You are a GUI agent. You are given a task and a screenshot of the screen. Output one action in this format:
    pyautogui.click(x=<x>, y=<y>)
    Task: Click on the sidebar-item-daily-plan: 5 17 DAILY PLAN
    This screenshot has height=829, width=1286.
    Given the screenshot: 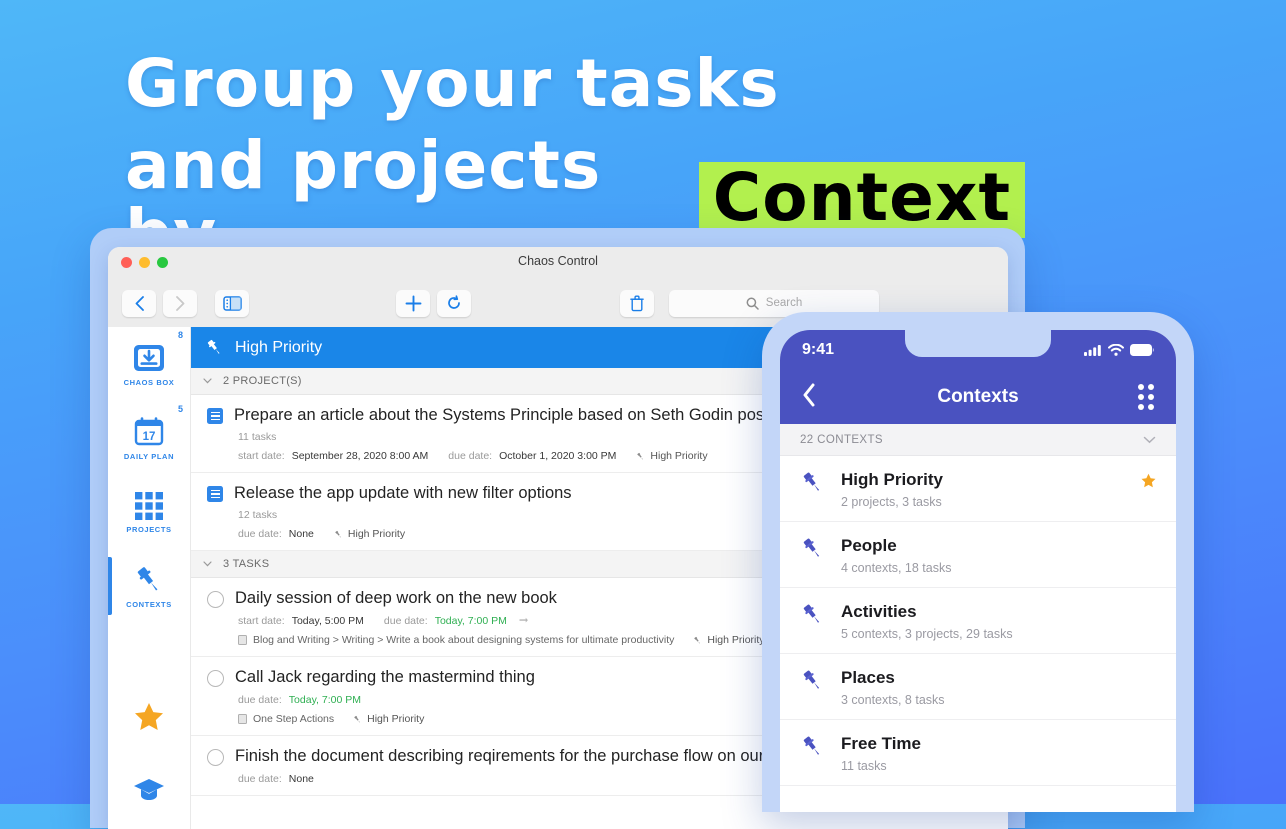 What is the action you would take?
    pyautogui.click(x=149, y=438)
    